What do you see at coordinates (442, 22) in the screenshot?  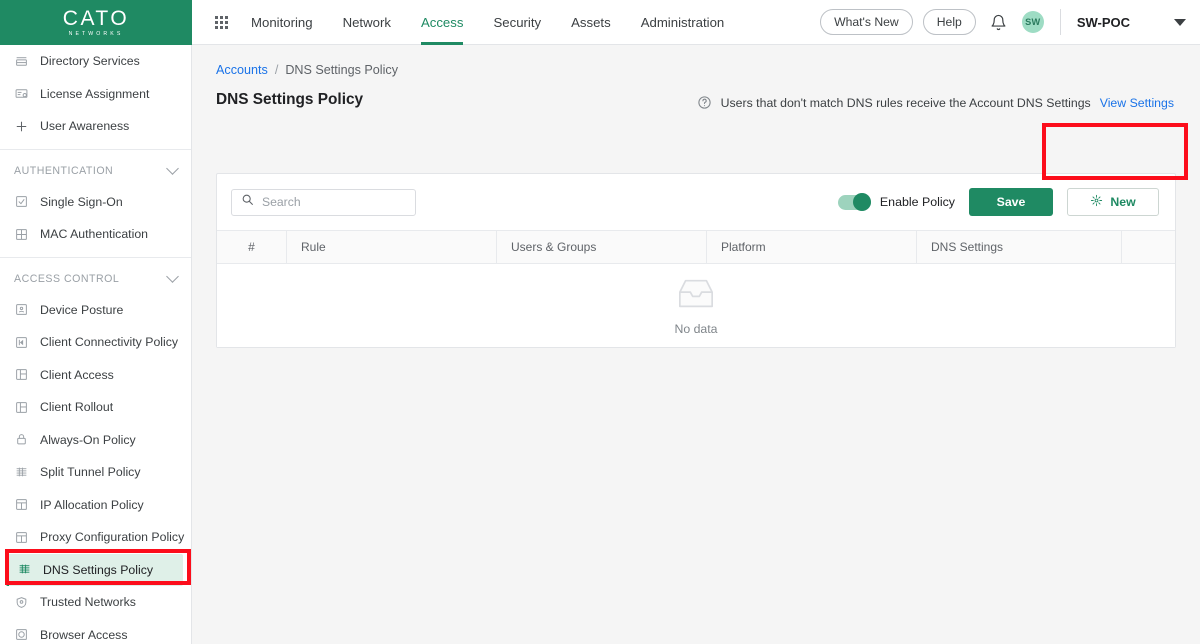 I see `nav-tab-access: Access` at bounding box center [442, 22].